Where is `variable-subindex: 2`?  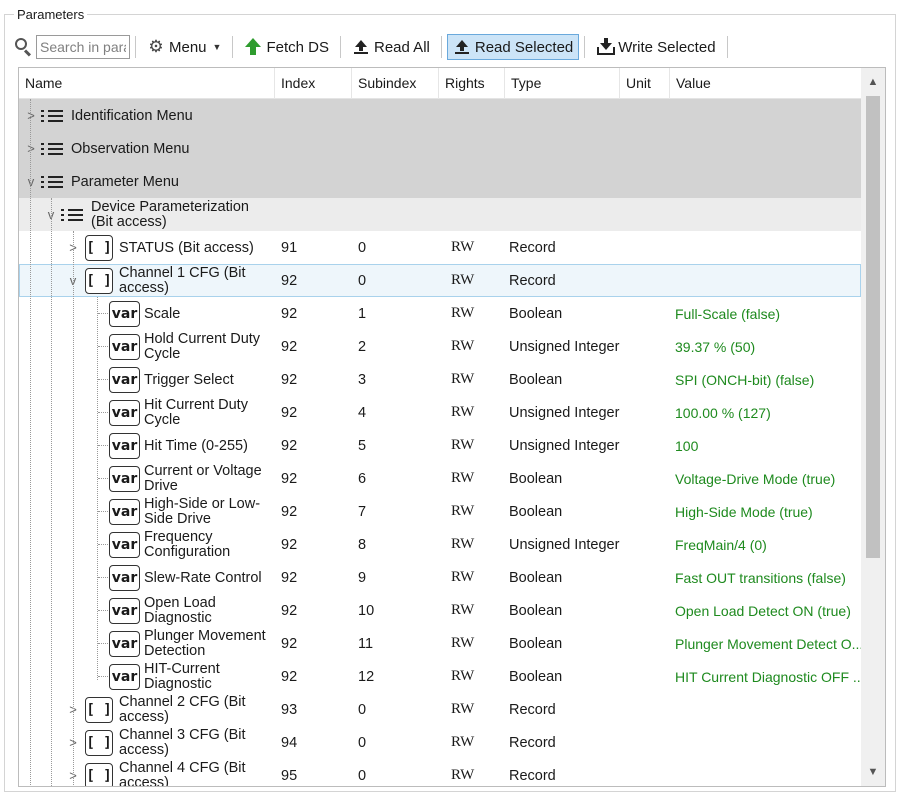
variable-subindex: 2 is located at coordinates (362, 346).